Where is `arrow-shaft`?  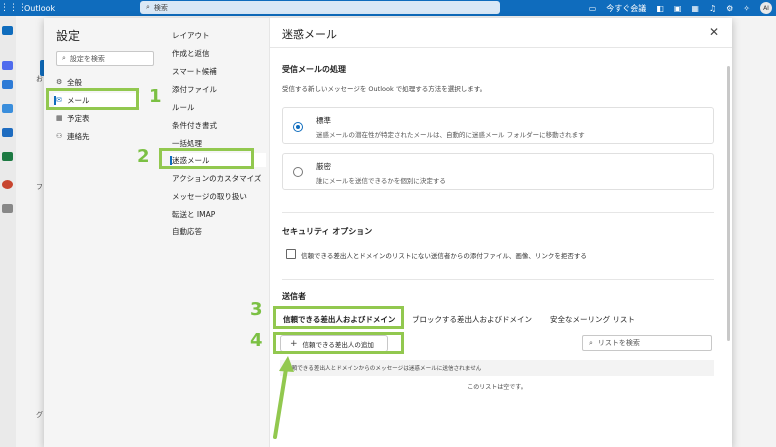 arrow-shaft is located at coordinates (280, 403).